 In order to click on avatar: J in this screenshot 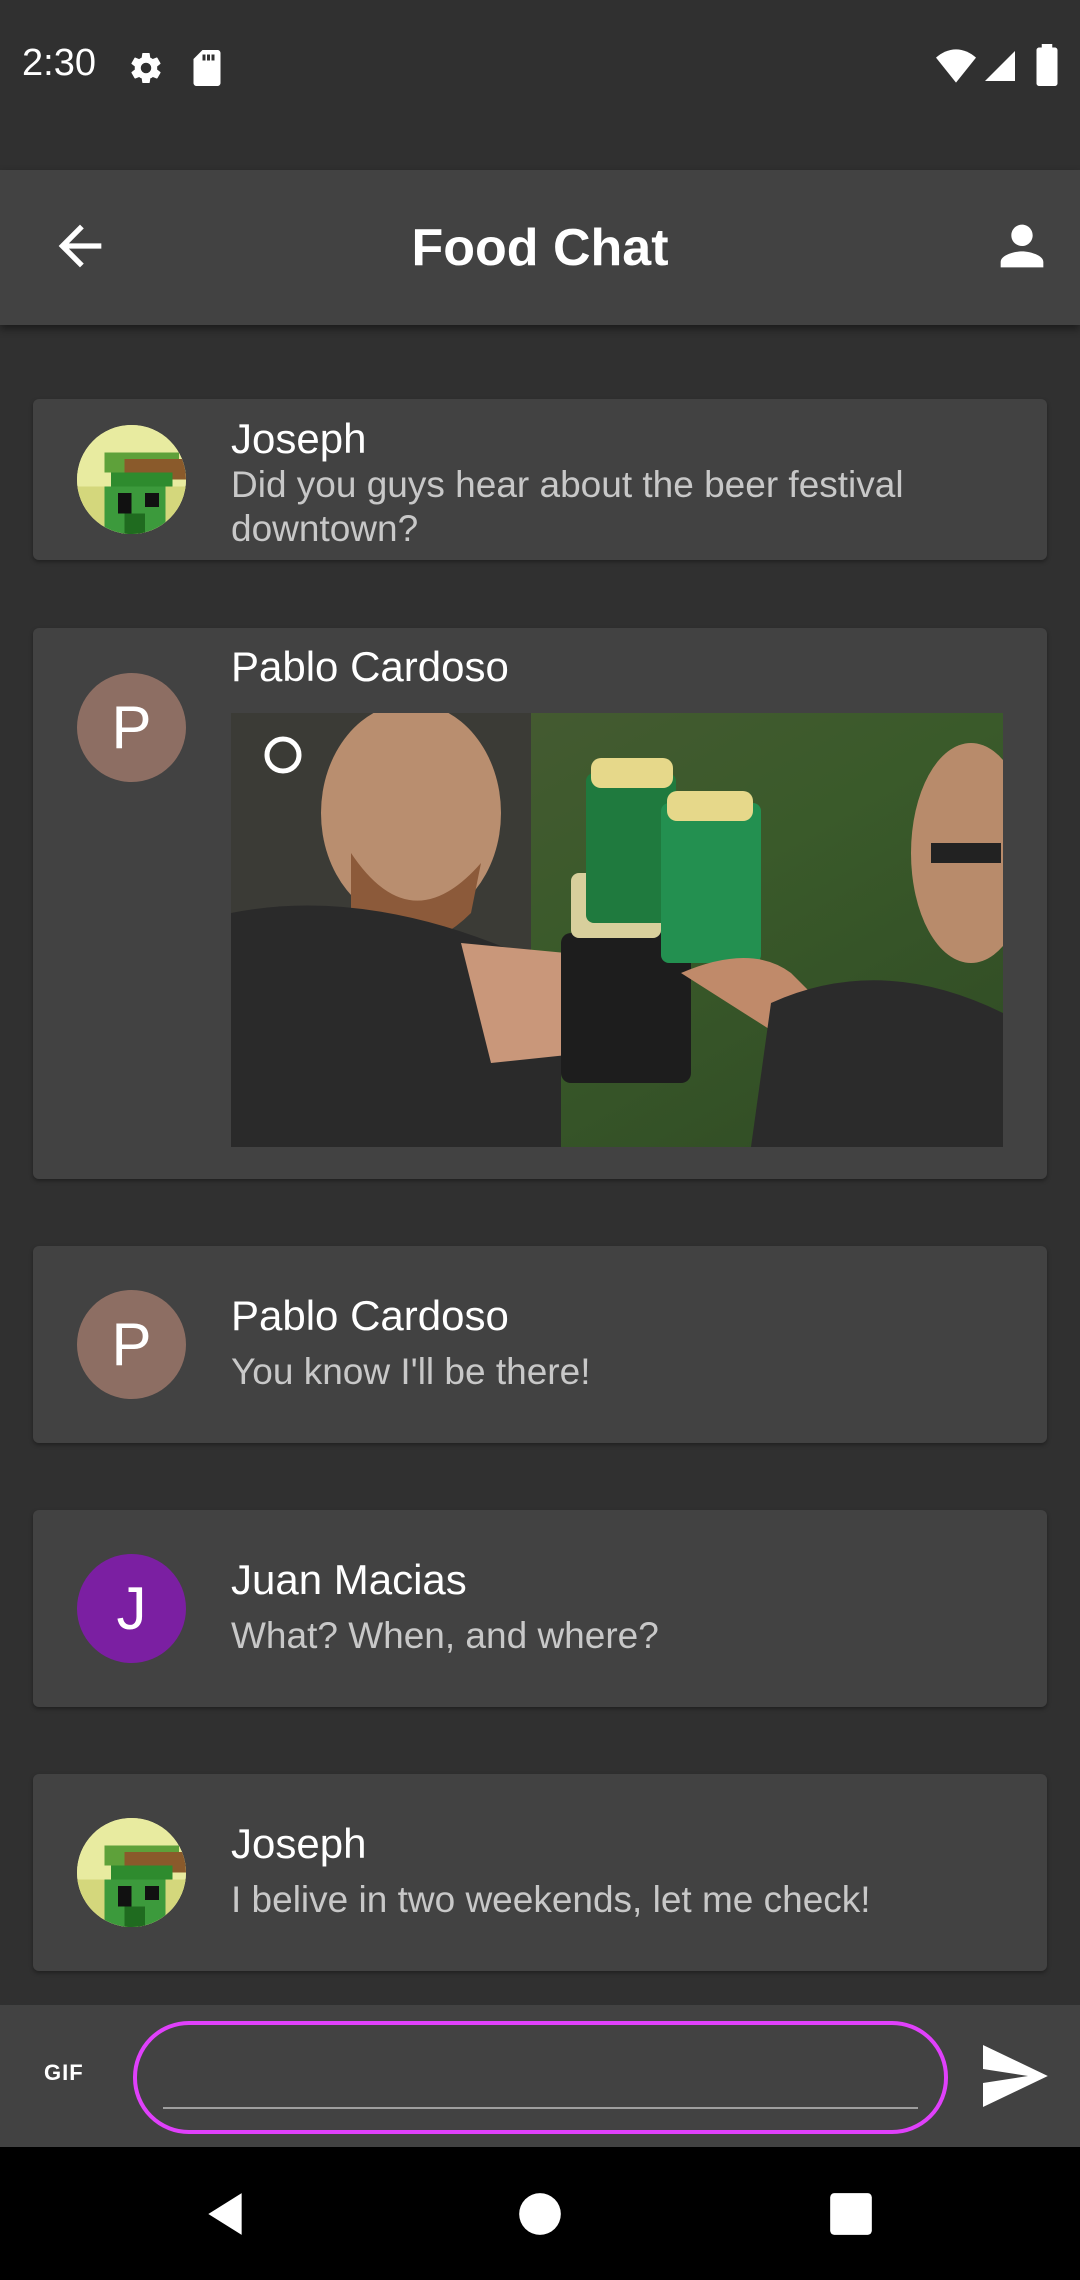, I will do `click(131, 1608)`.